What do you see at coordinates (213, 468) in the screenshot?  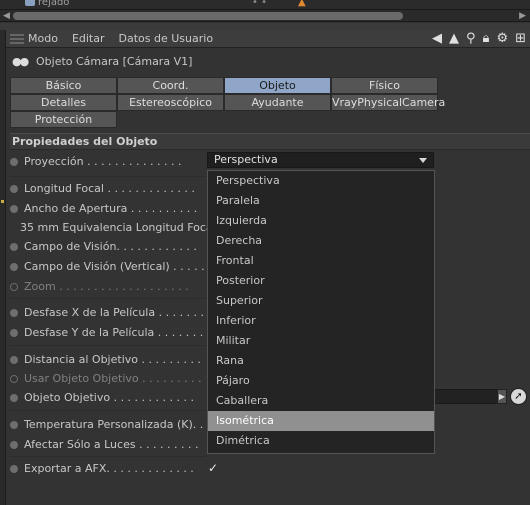 I see `exportar-afx-checkbox: ✓` at bounding box center [213, 468].